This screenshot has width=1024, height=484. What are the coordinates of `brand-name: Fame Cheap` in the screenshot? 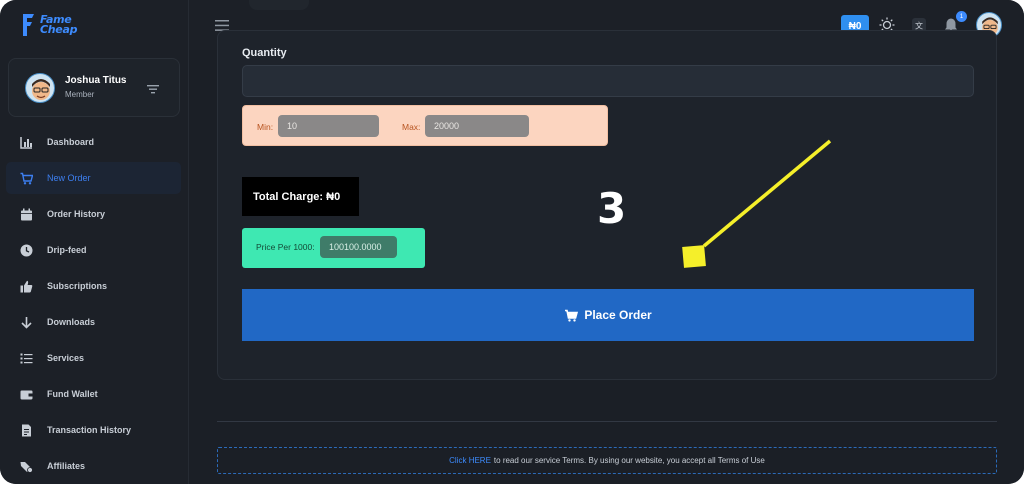 It's located at (59, 25).